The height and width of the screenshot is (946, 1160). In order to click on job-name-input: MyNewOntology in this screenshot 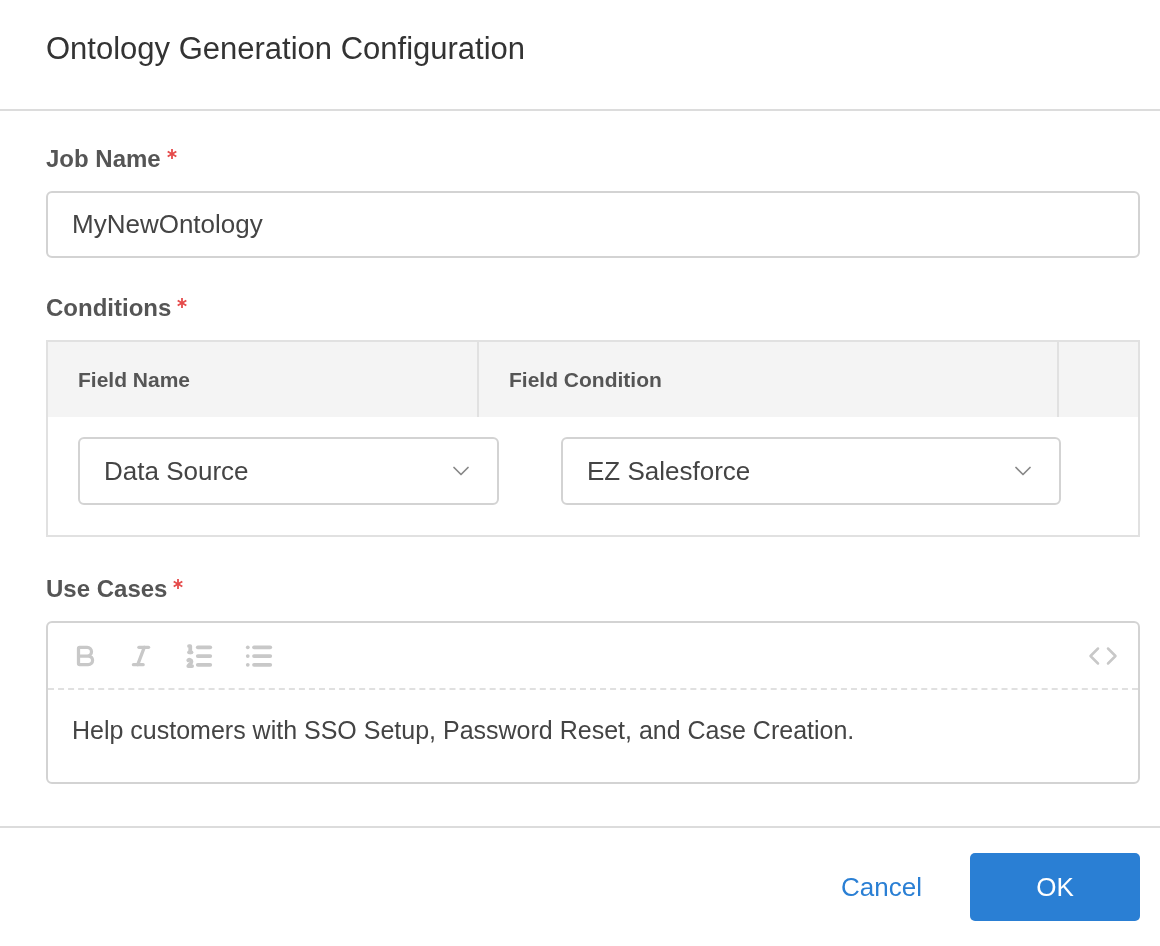, I will do `click(593, 224)`.